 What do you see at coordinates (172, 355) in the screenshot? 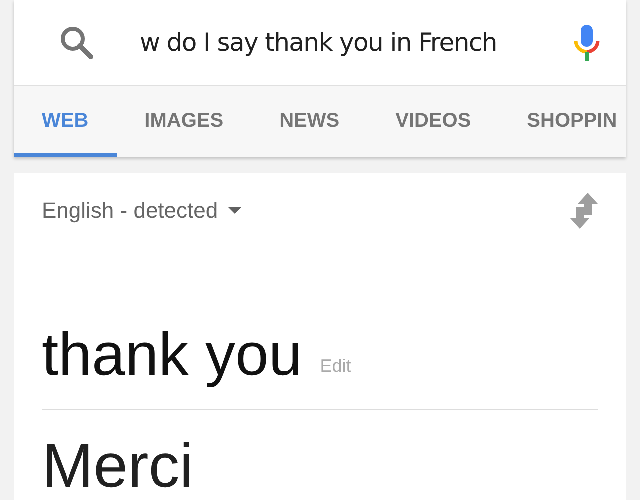
I see `source-text: thank you` at bounding box center [172, 355].